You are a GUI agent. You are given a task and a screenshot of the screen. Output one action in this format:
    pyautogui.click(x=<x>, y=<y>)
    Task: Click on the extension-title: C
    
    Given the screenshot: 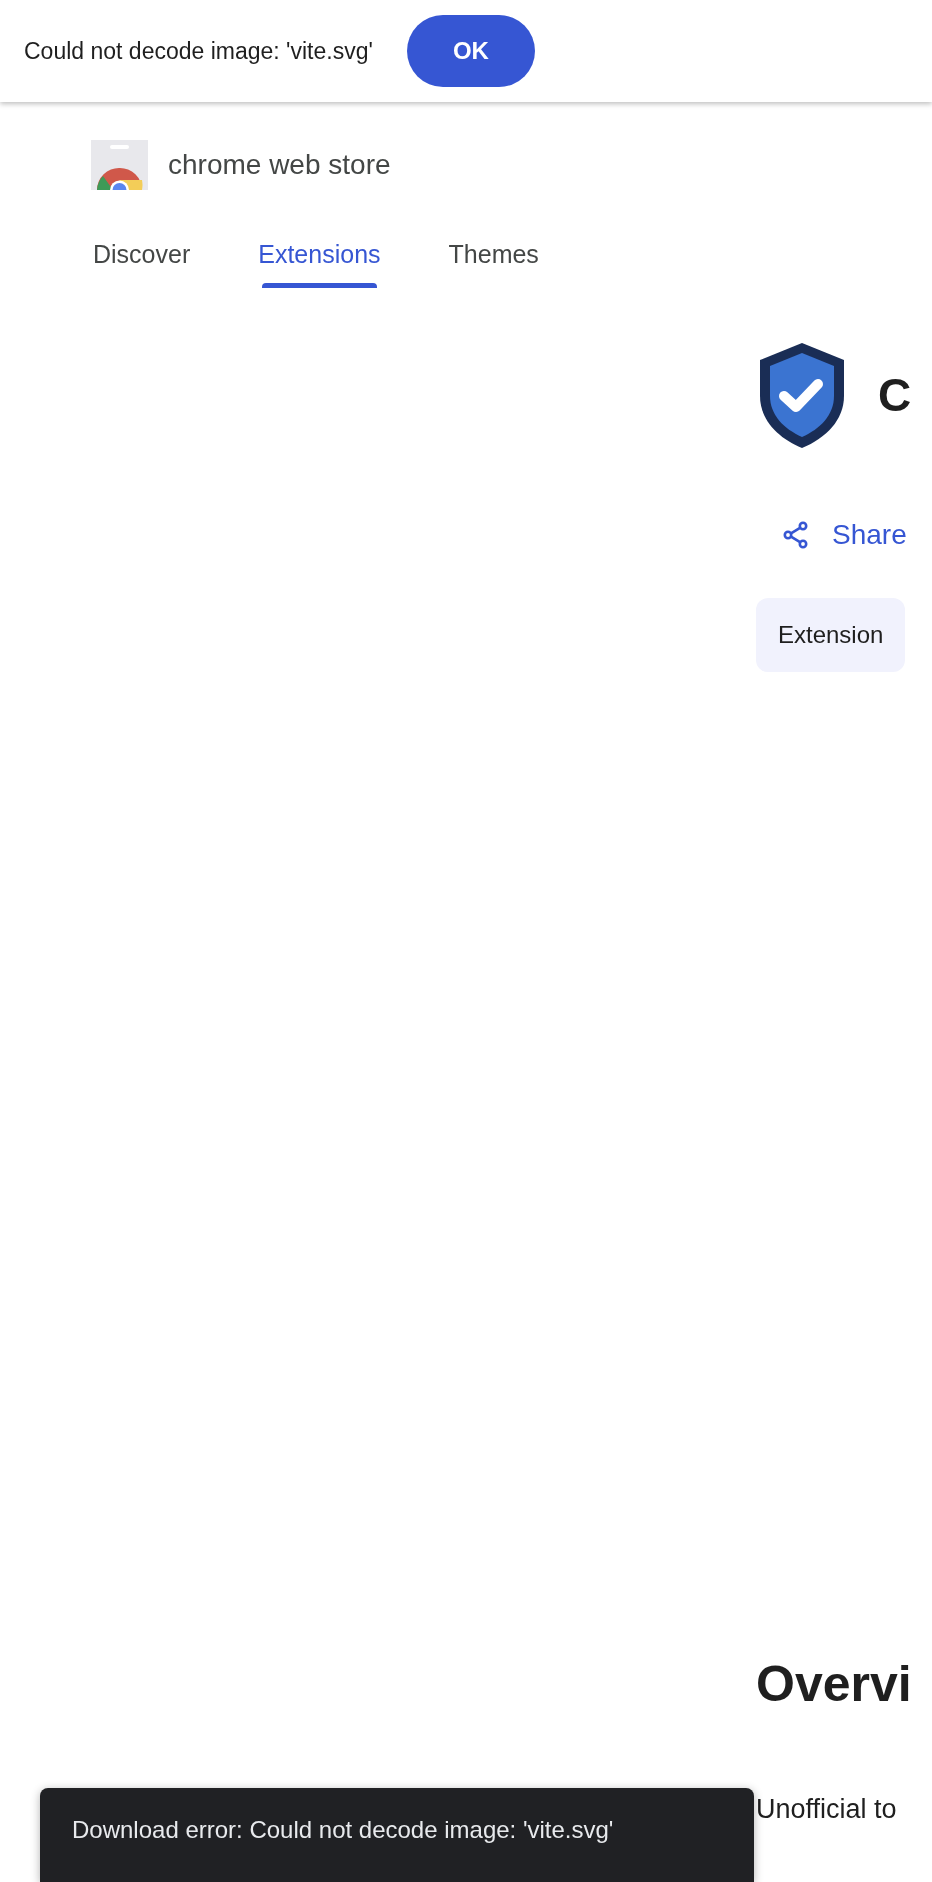 What is the action you would take?
    pyautogui.click(x=895, y=394)
    